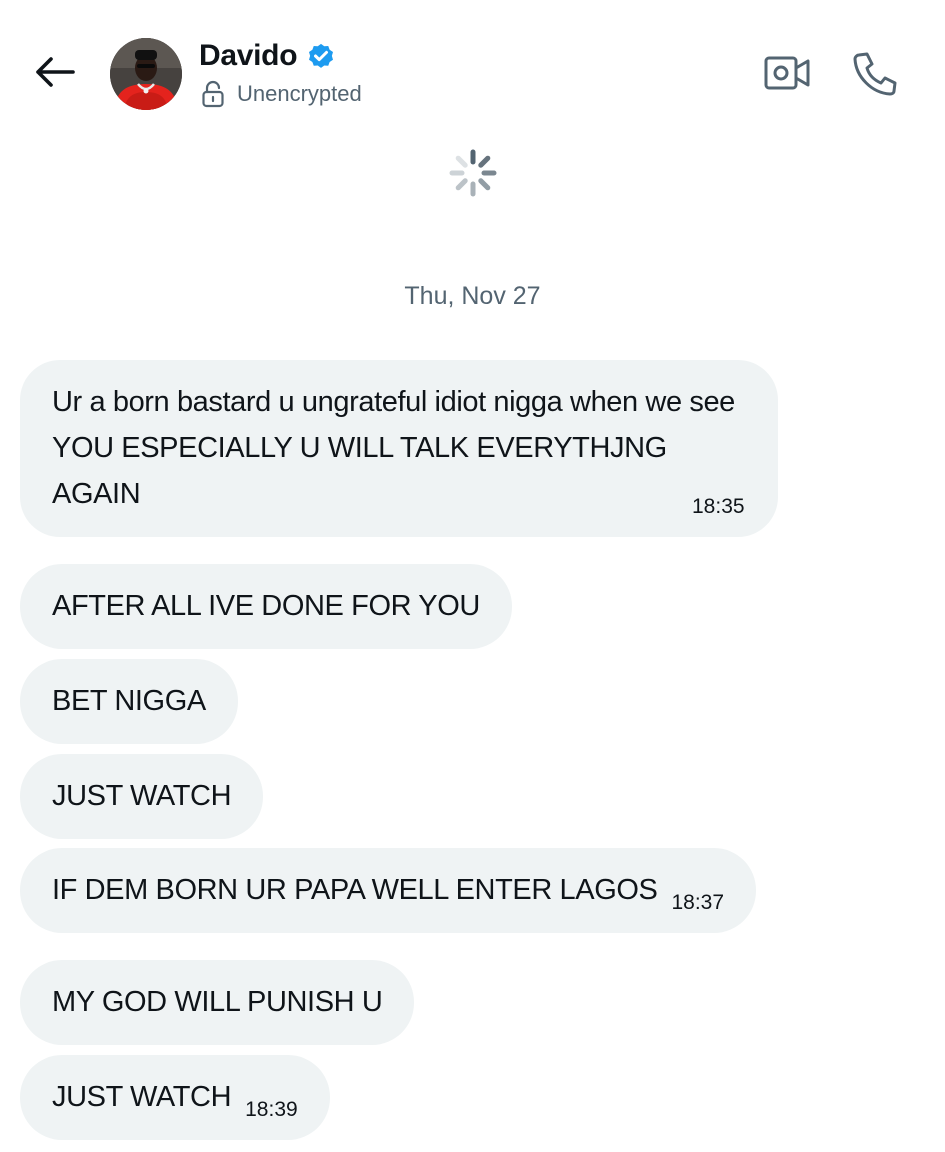  Describe the element at coordinates (472, 296) in the screenshot. I see `date-separator: Thu, Nov 27` at that location.